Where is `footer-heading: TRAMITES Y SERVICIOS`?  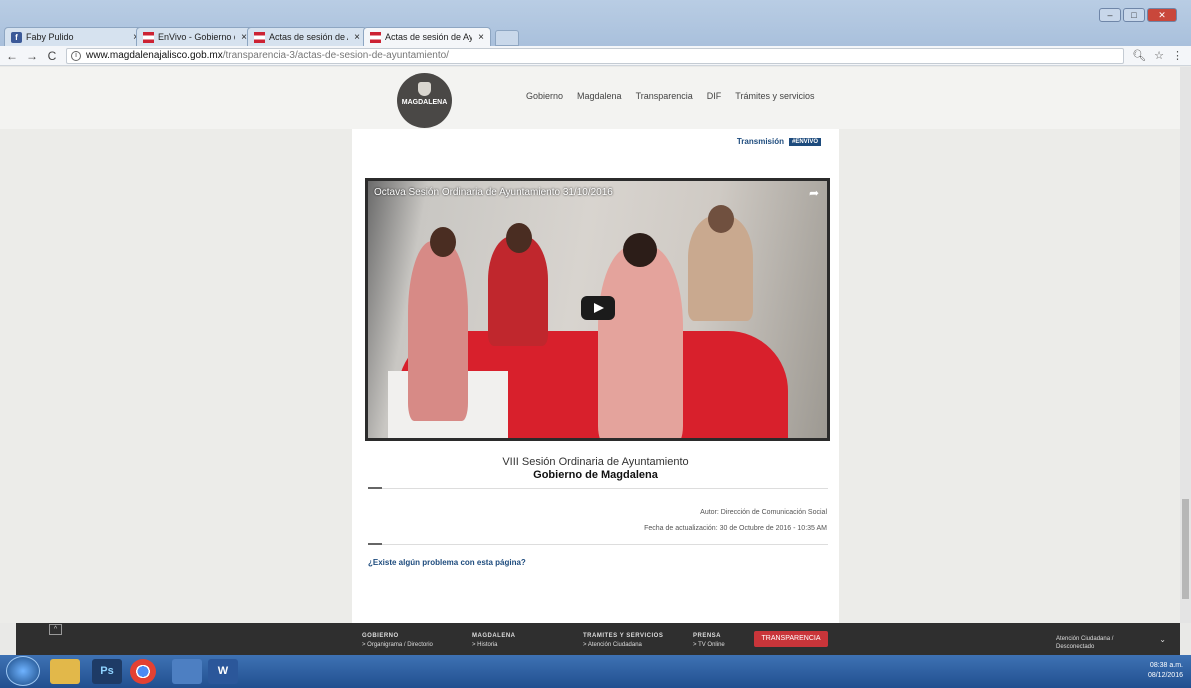 footer-heading: TRAMITES Y SERVICIOS is located at coordinates (623, 636).